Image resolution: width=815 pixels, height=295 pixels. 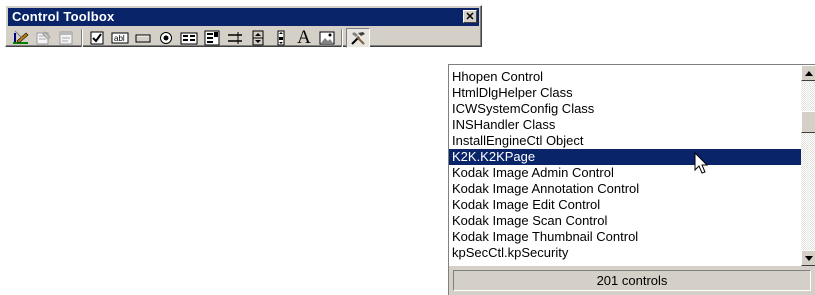 I want to click on toggle-button-icon, so click(x=235, y=38).